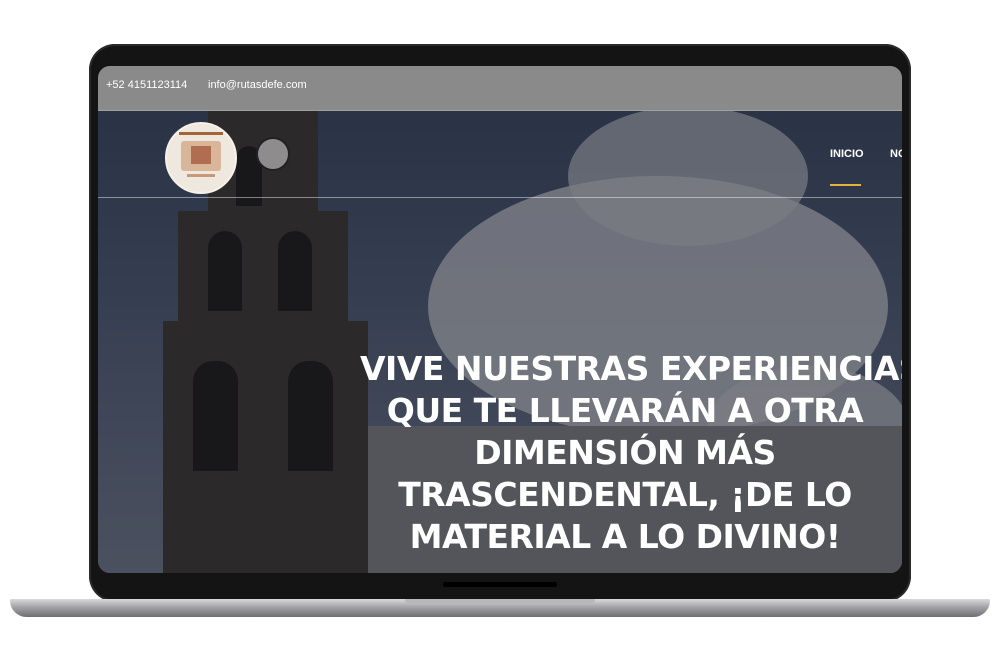 The height and width of the screenshot is (667, 1000). Describe the element at coordinates (500, 88) in the screenshot. I see `top-contact-bar: +52 4151123114 info@rutasdefe.com` at that location.